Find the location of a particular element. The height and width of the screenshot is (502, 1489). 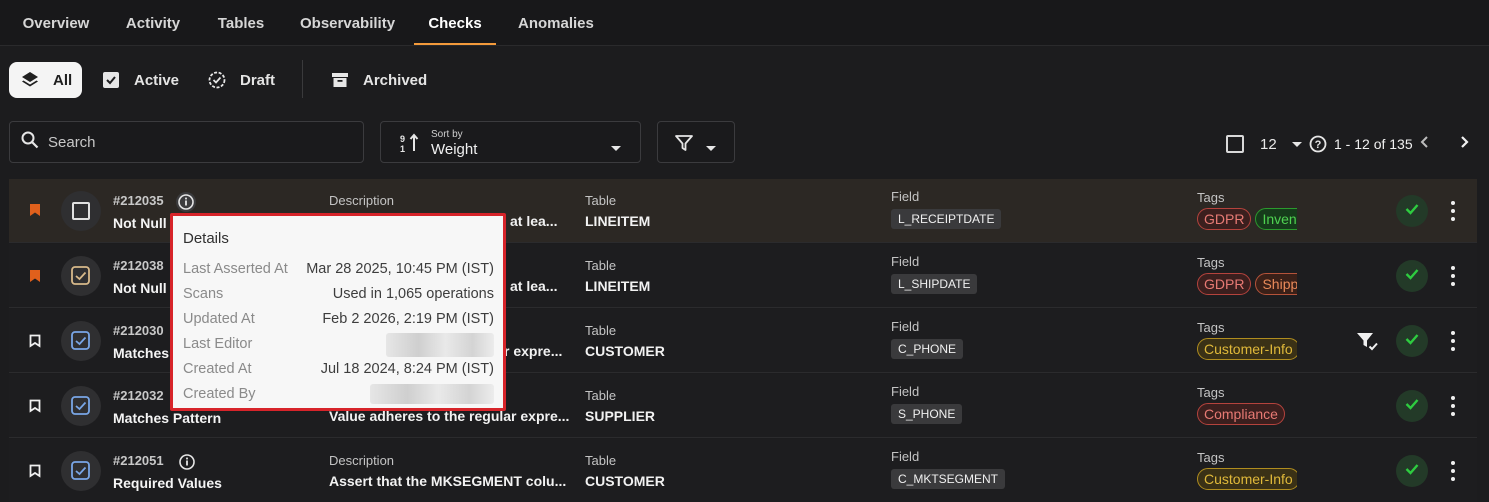

search-box is located at coordinates (186, 142).